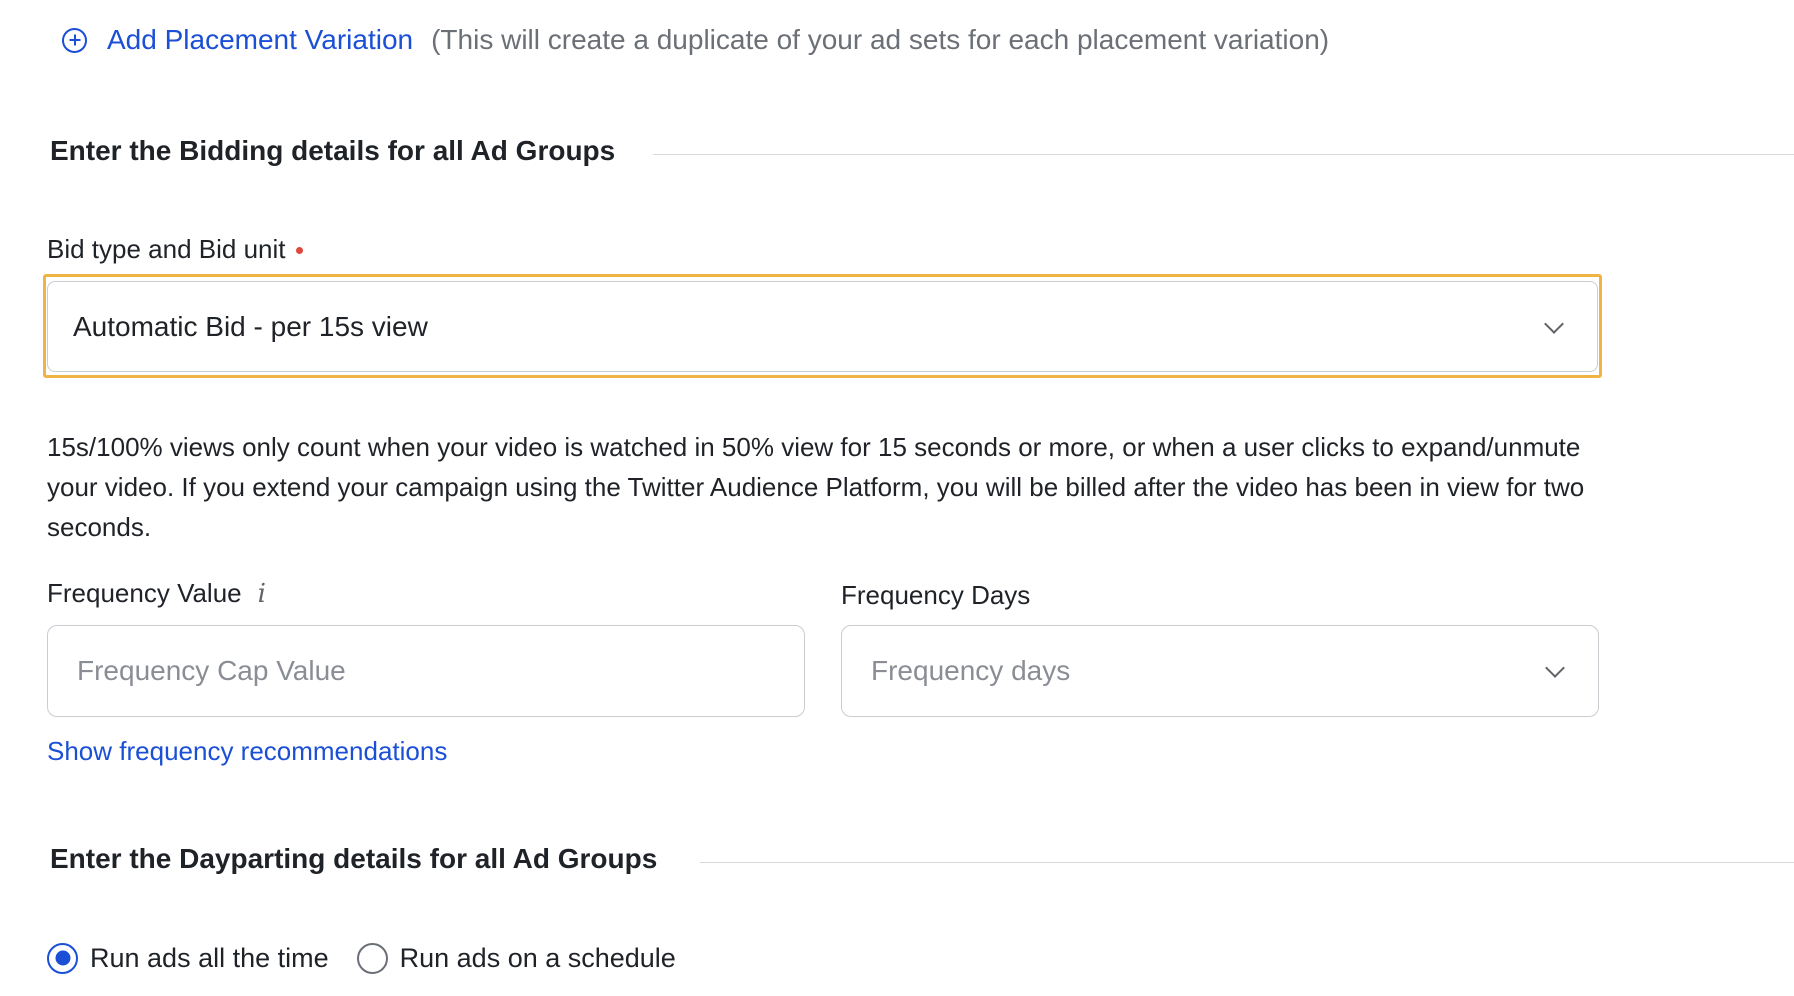  What do you see at coordinates (372, 958) in the screenshot?
I see `run-on-schedule-radio` at bounding box center [372, 958].